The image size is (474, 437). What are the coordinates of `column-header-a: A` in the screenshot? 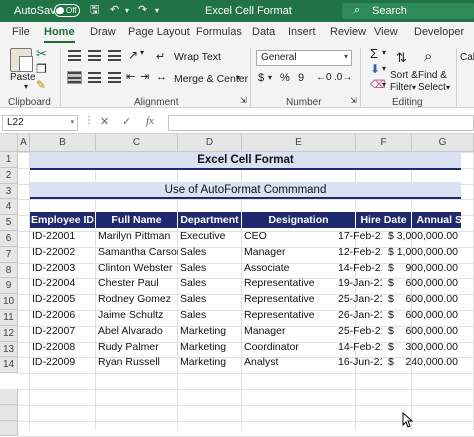 It's located at (24, 143).